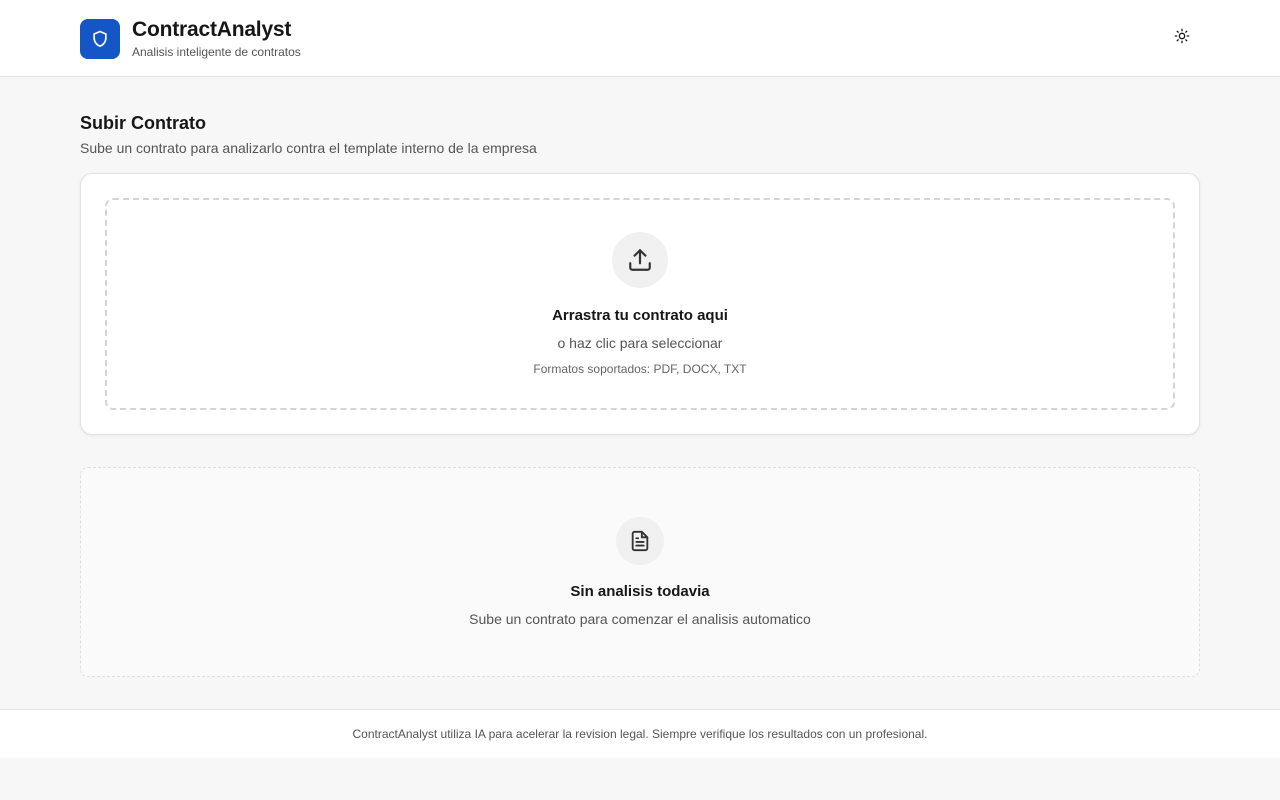  Describe the element at coordinates (640, 343) in the screenshot. I see `dropzone-subtitle: o haz clic para seleccionar` at that location.